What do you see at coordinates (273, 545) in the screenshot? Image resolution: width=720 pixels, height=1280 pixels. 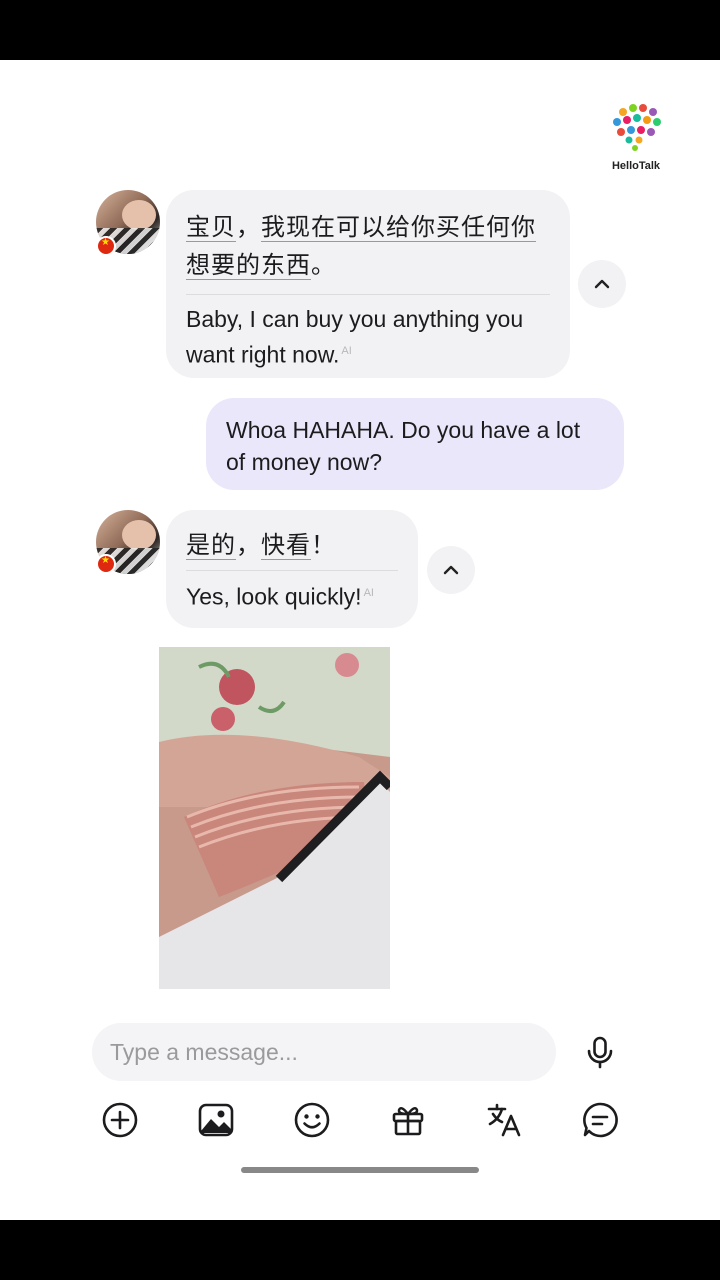 I see `word-segment: 快` at bounding box center [273, 545].